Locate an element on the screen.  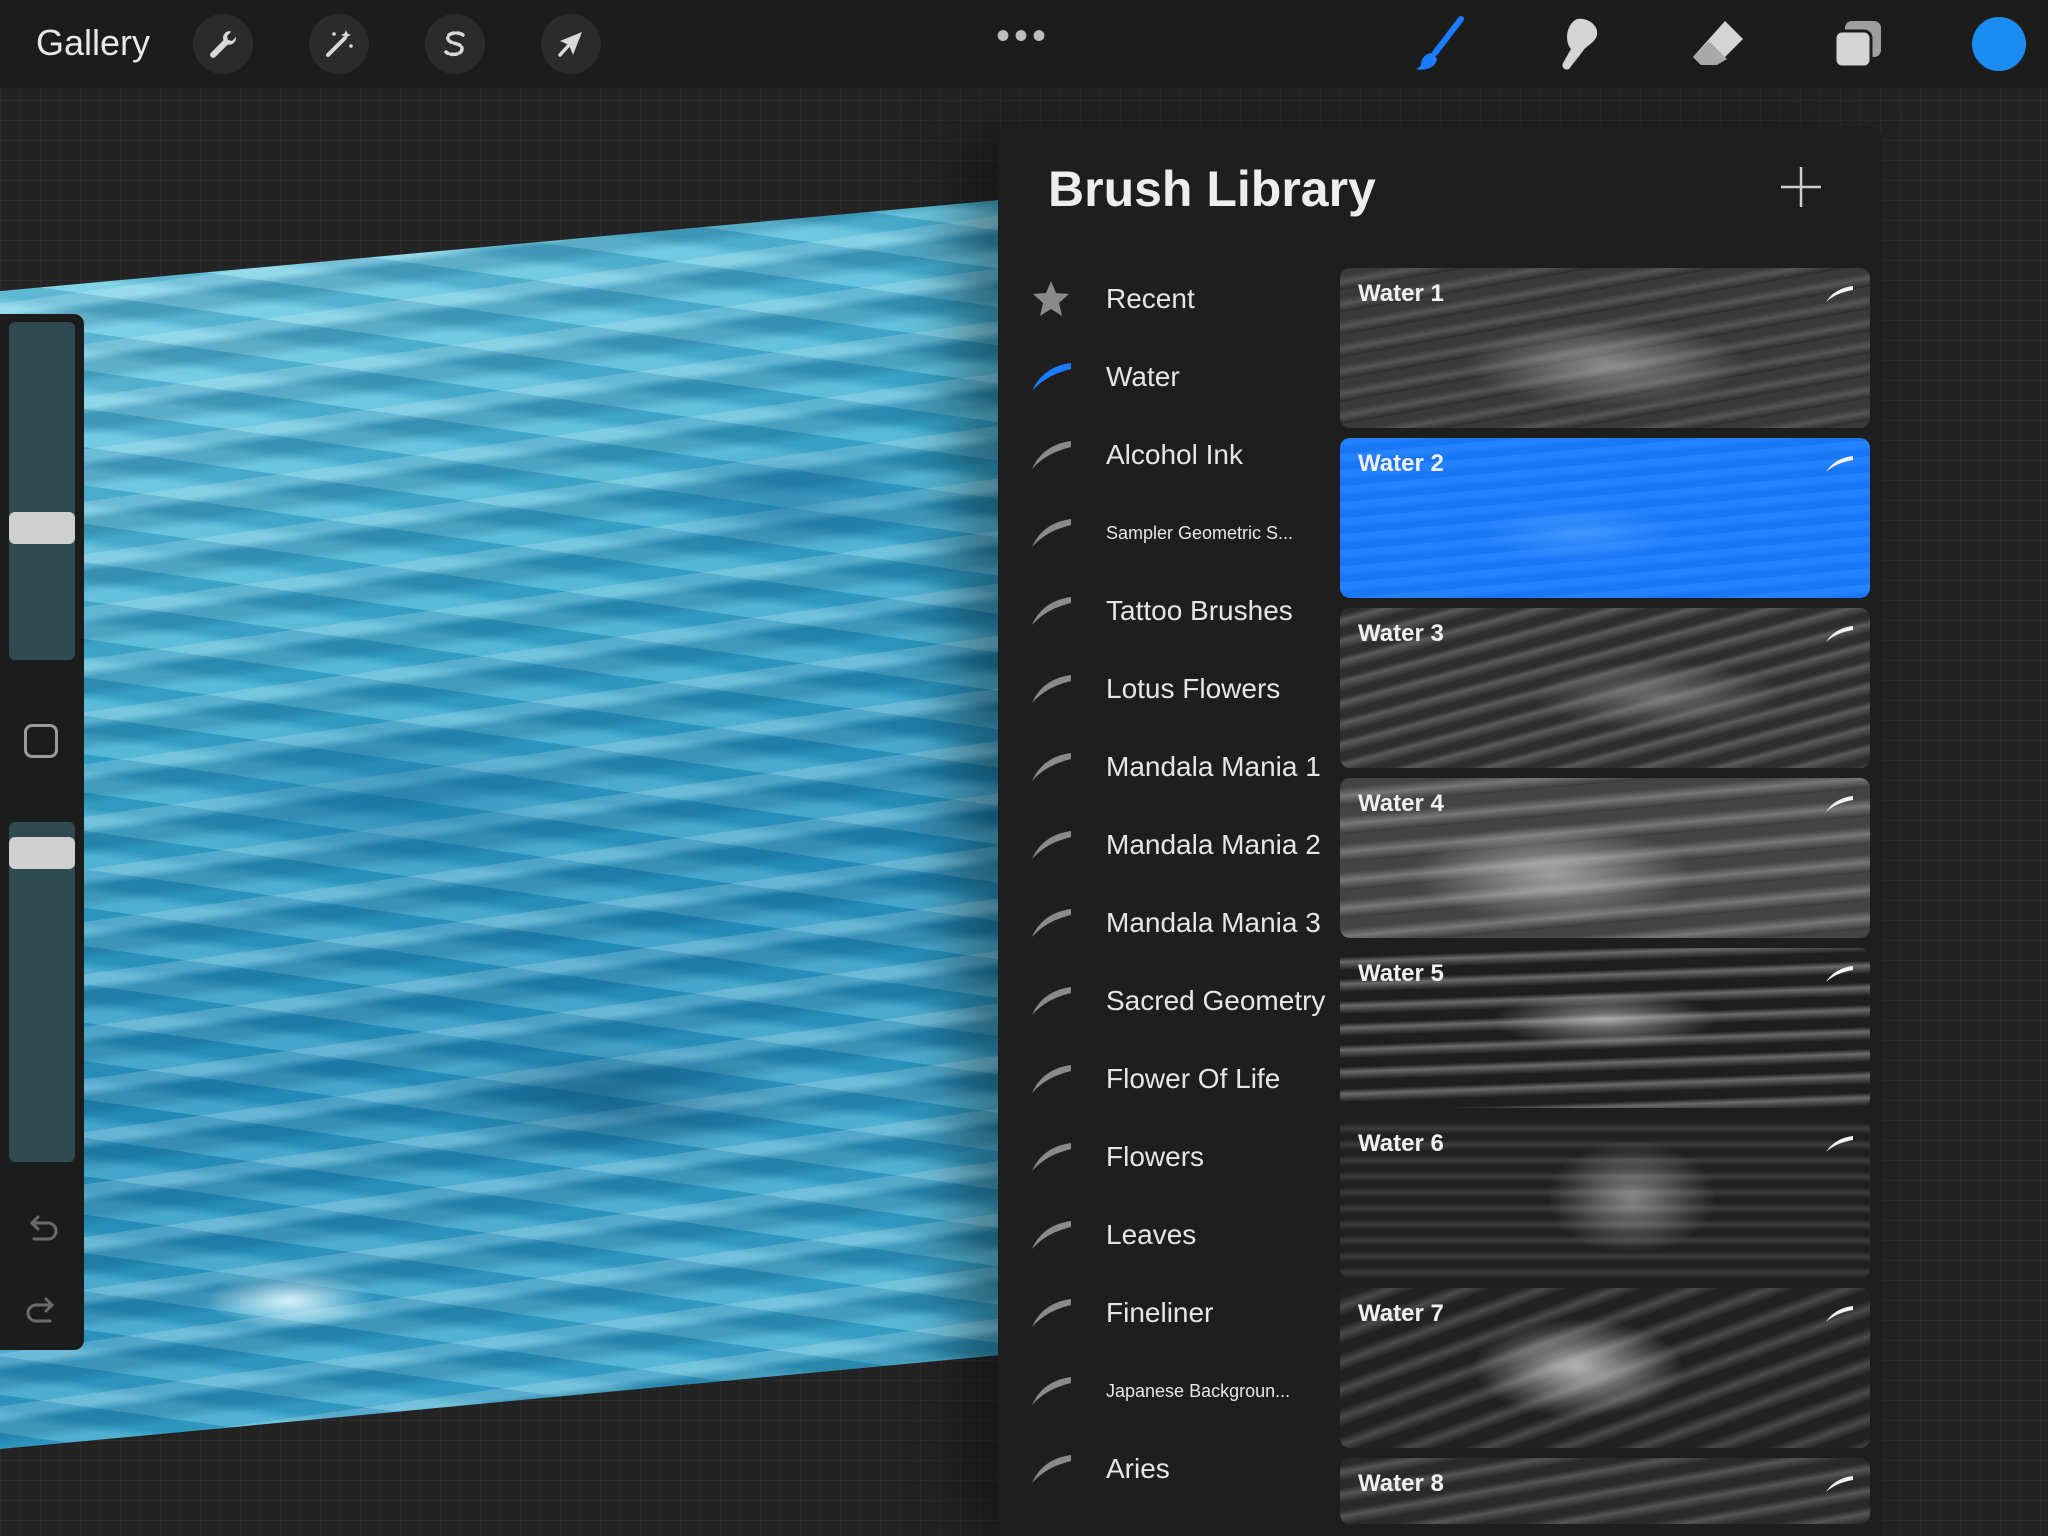
wrench-icon is located at coordinates (223, 44).